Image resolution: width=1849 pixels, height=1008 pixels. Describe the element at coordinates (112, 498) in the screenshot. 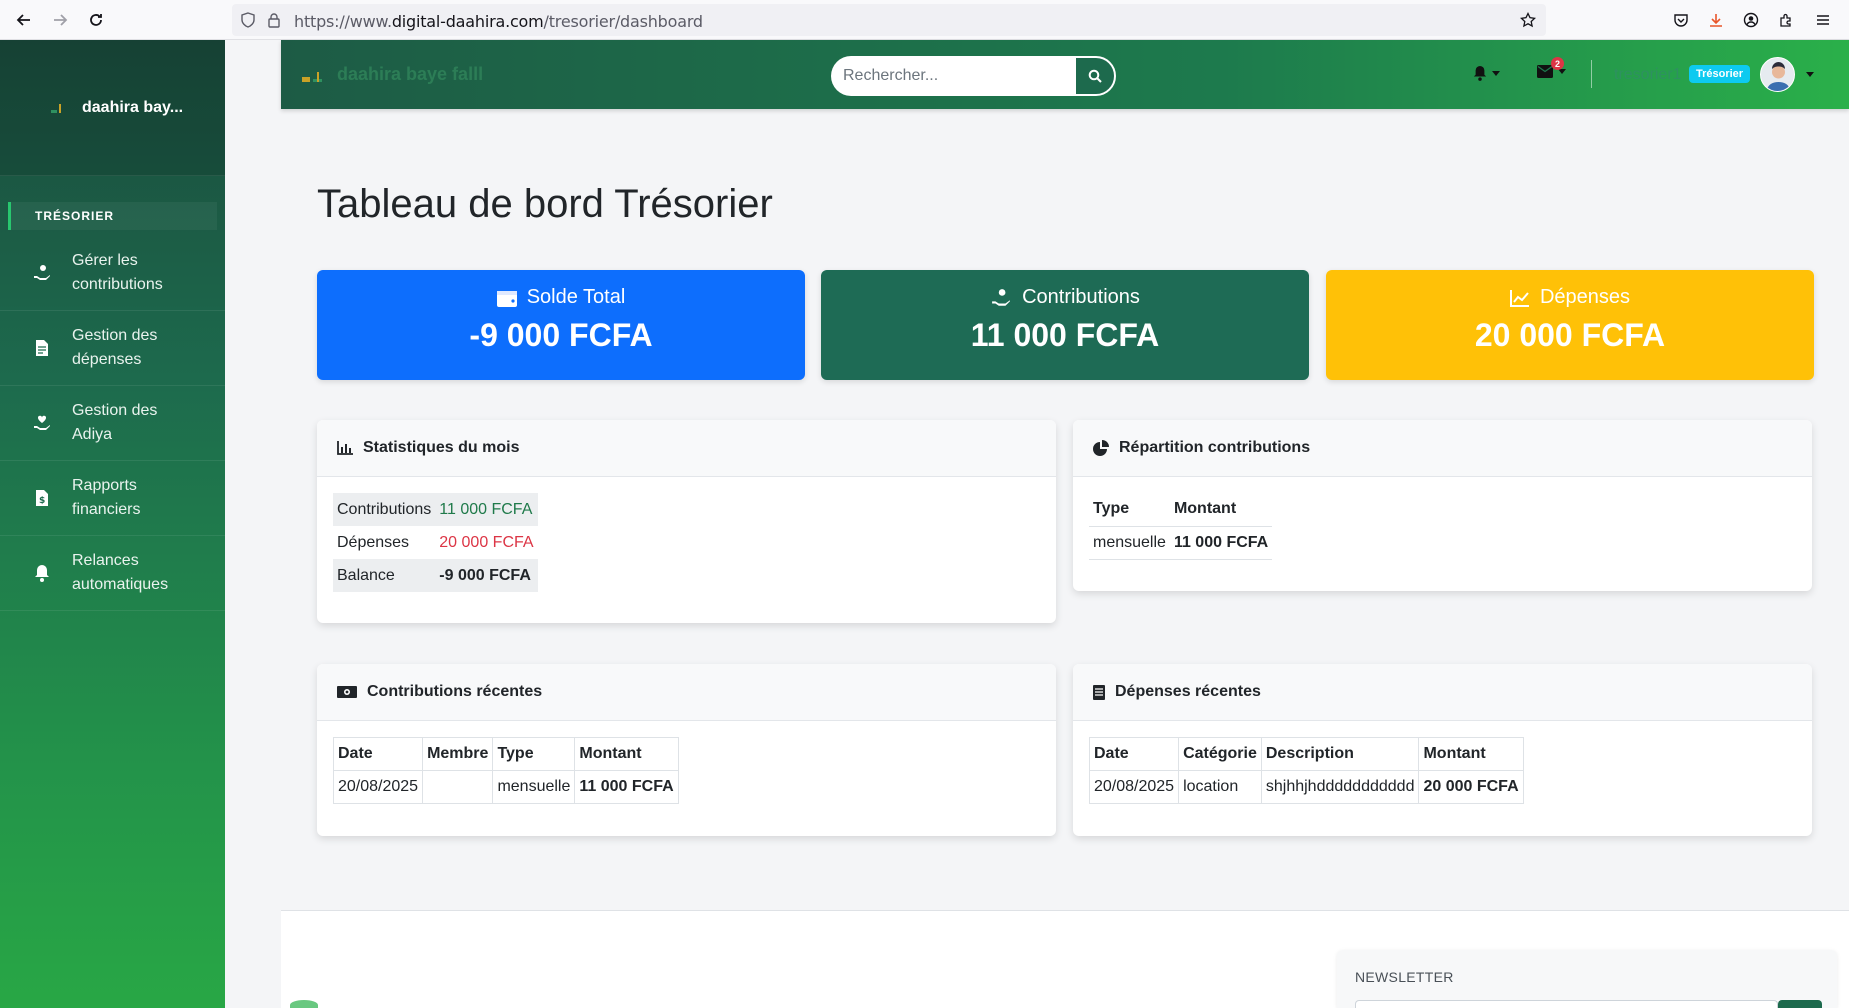

I see `sidebar-item-rapports: $ Rapports financiers` at that location.